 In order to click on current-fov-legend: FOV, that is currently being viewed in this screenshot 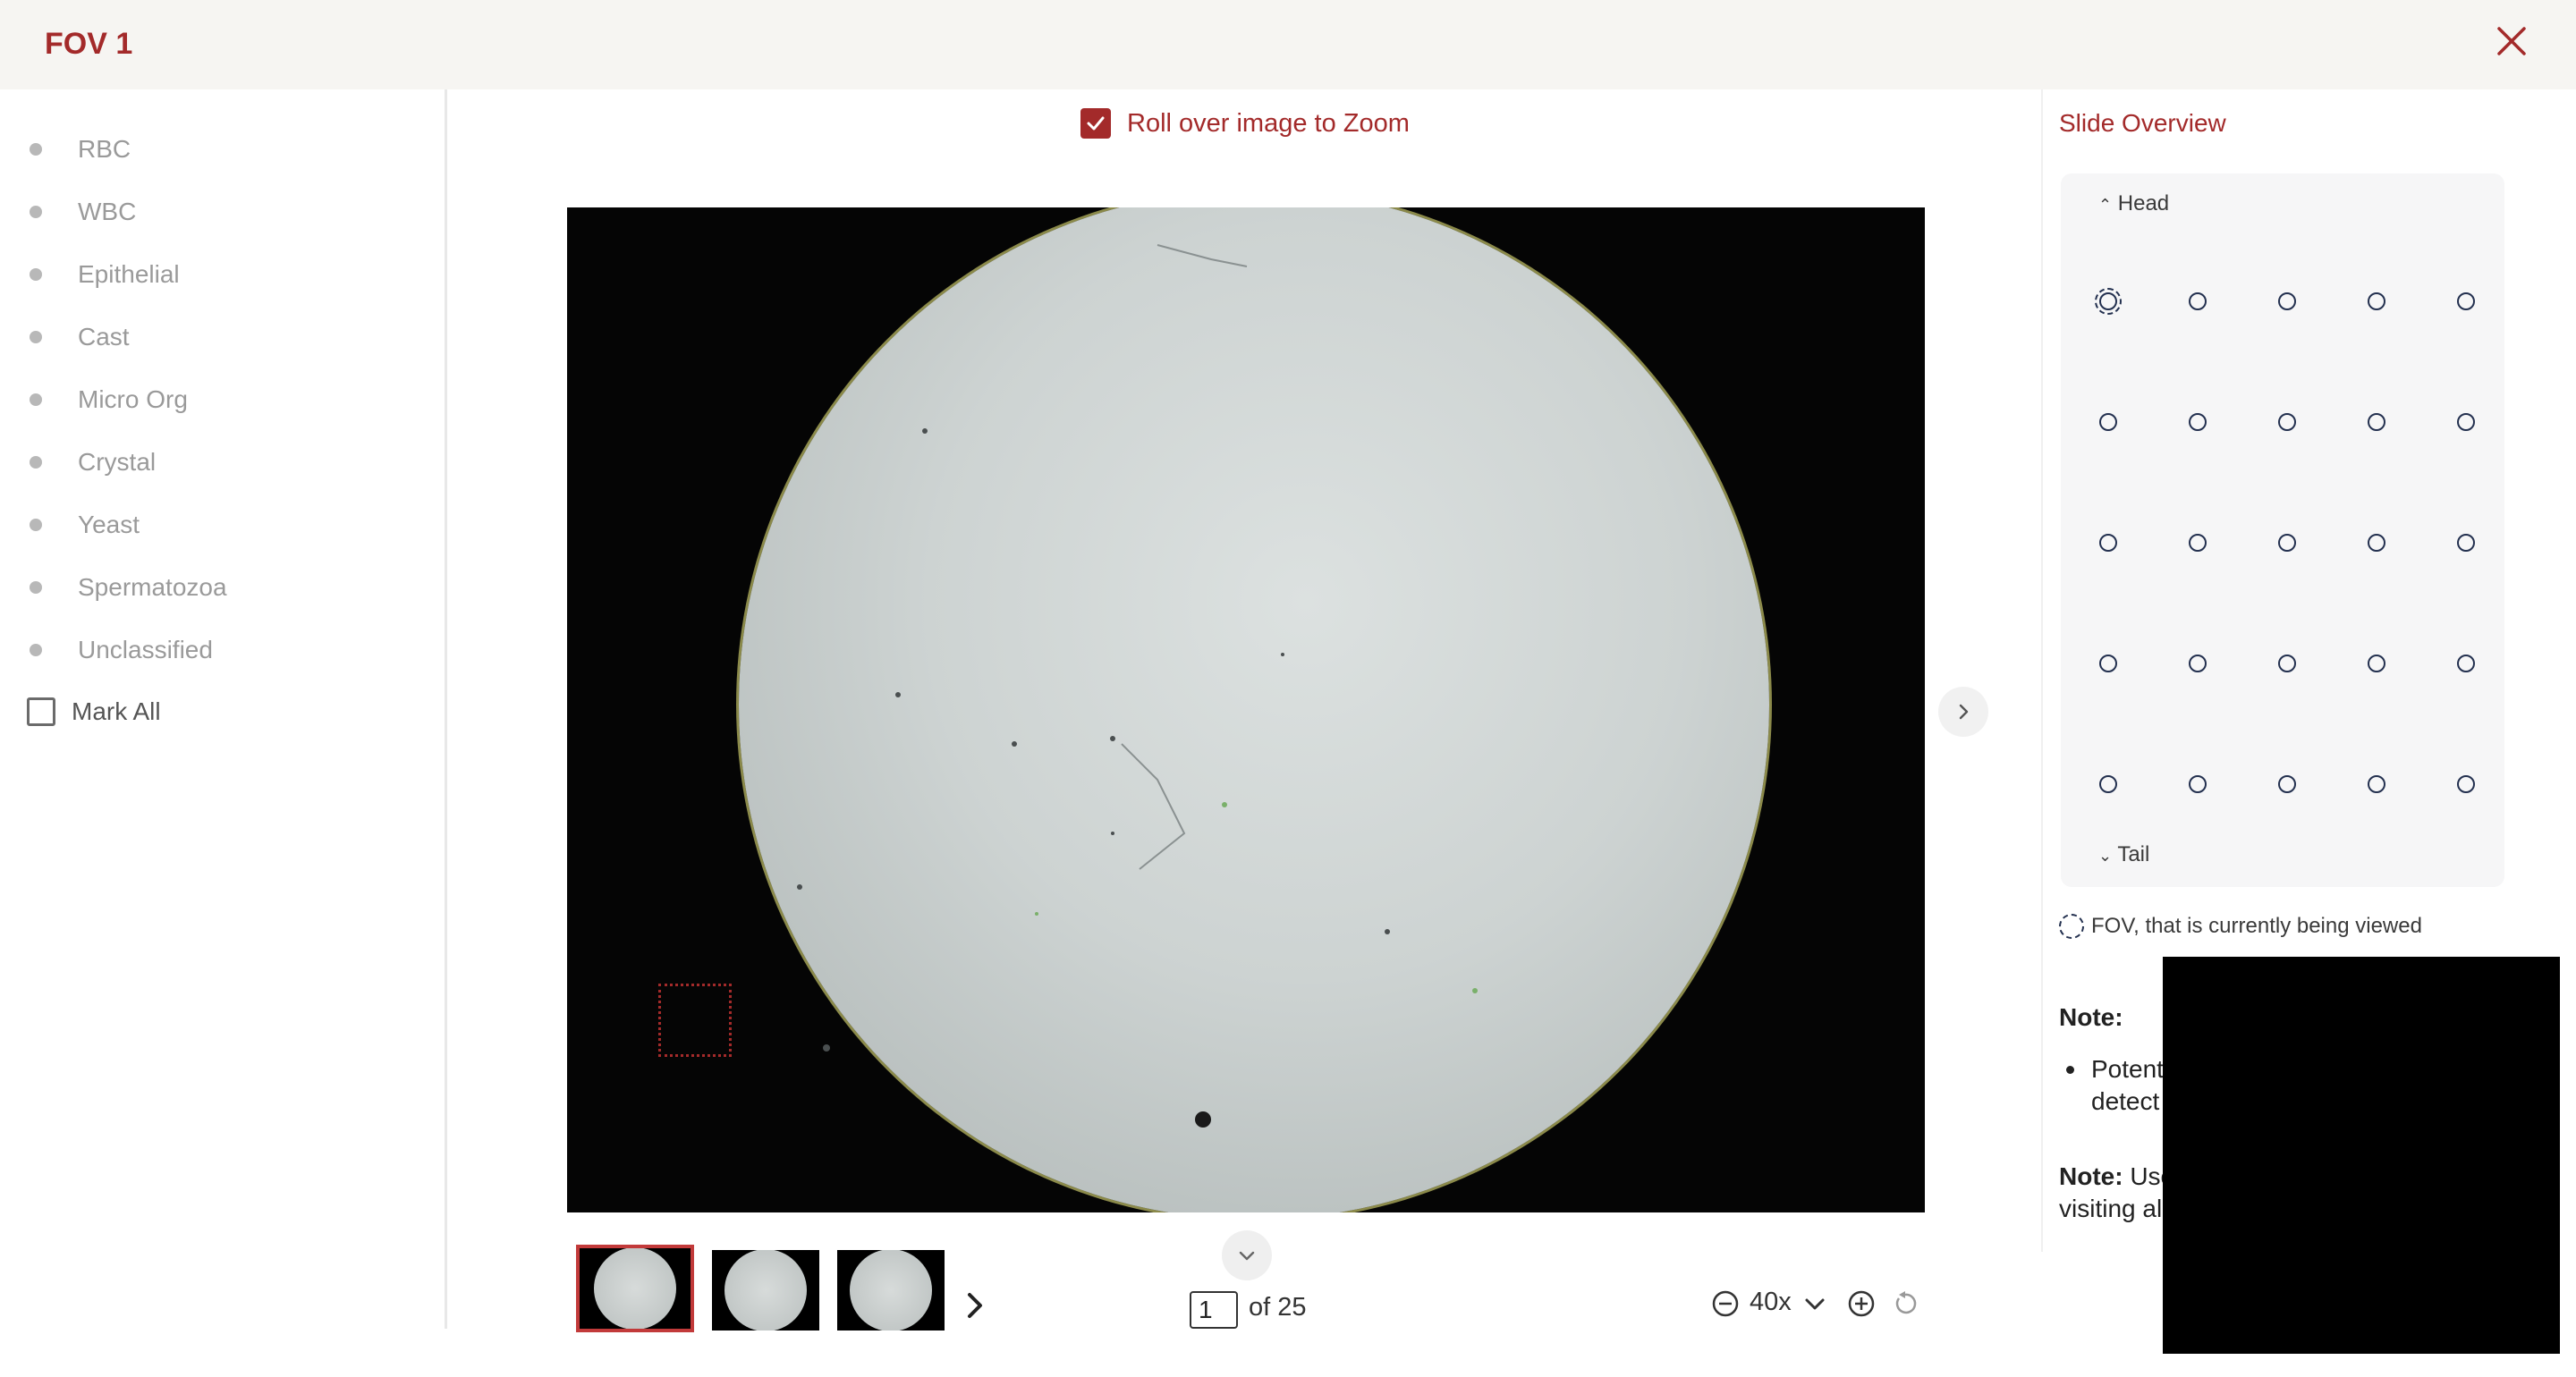, I will do `click(2240, 926)`.